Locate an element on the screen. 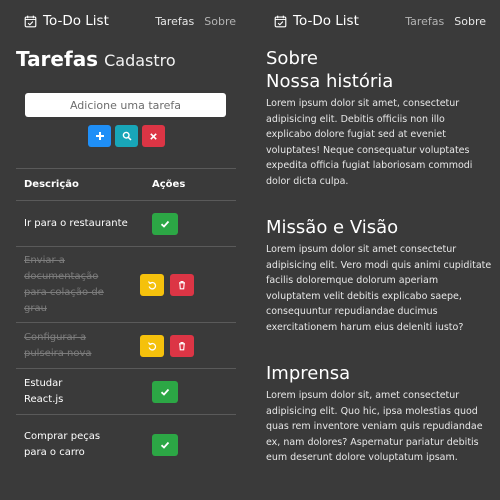 This screenshot has width=500, height=500. section-heading: Nossa história is located at coordinates (330, 81).